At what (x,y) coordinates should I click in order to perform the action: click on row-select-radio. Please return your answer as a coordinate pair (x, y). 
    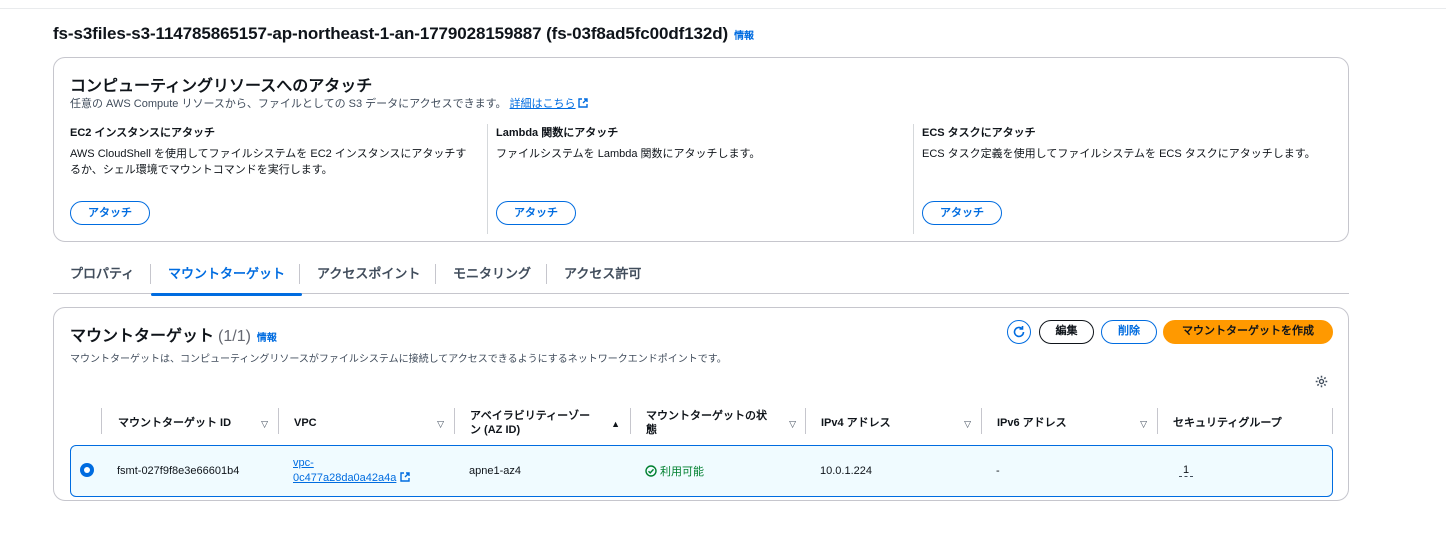
    Looking at the image, I should click on (87, 470).